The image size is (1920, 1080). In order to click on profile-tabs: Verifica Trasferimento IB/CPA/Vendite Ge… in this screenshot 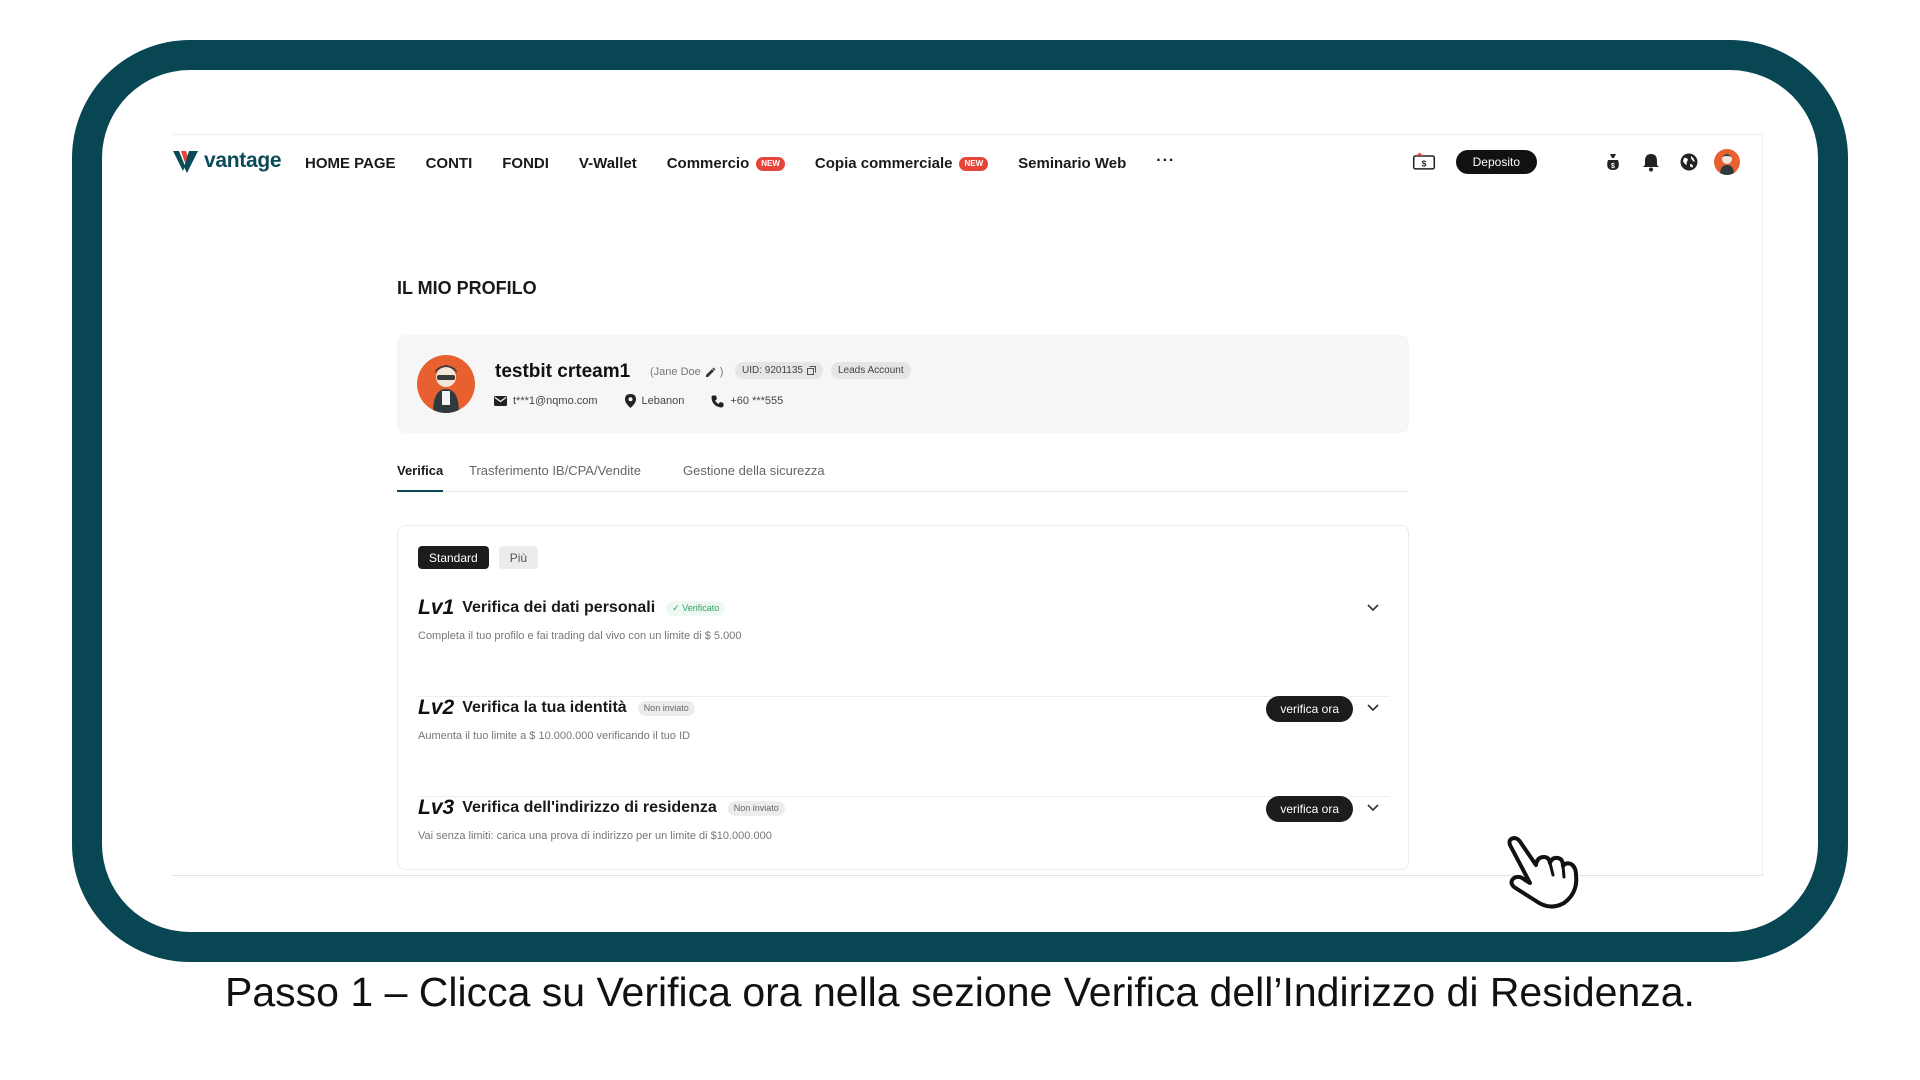, I will do `click(903, 477)`.